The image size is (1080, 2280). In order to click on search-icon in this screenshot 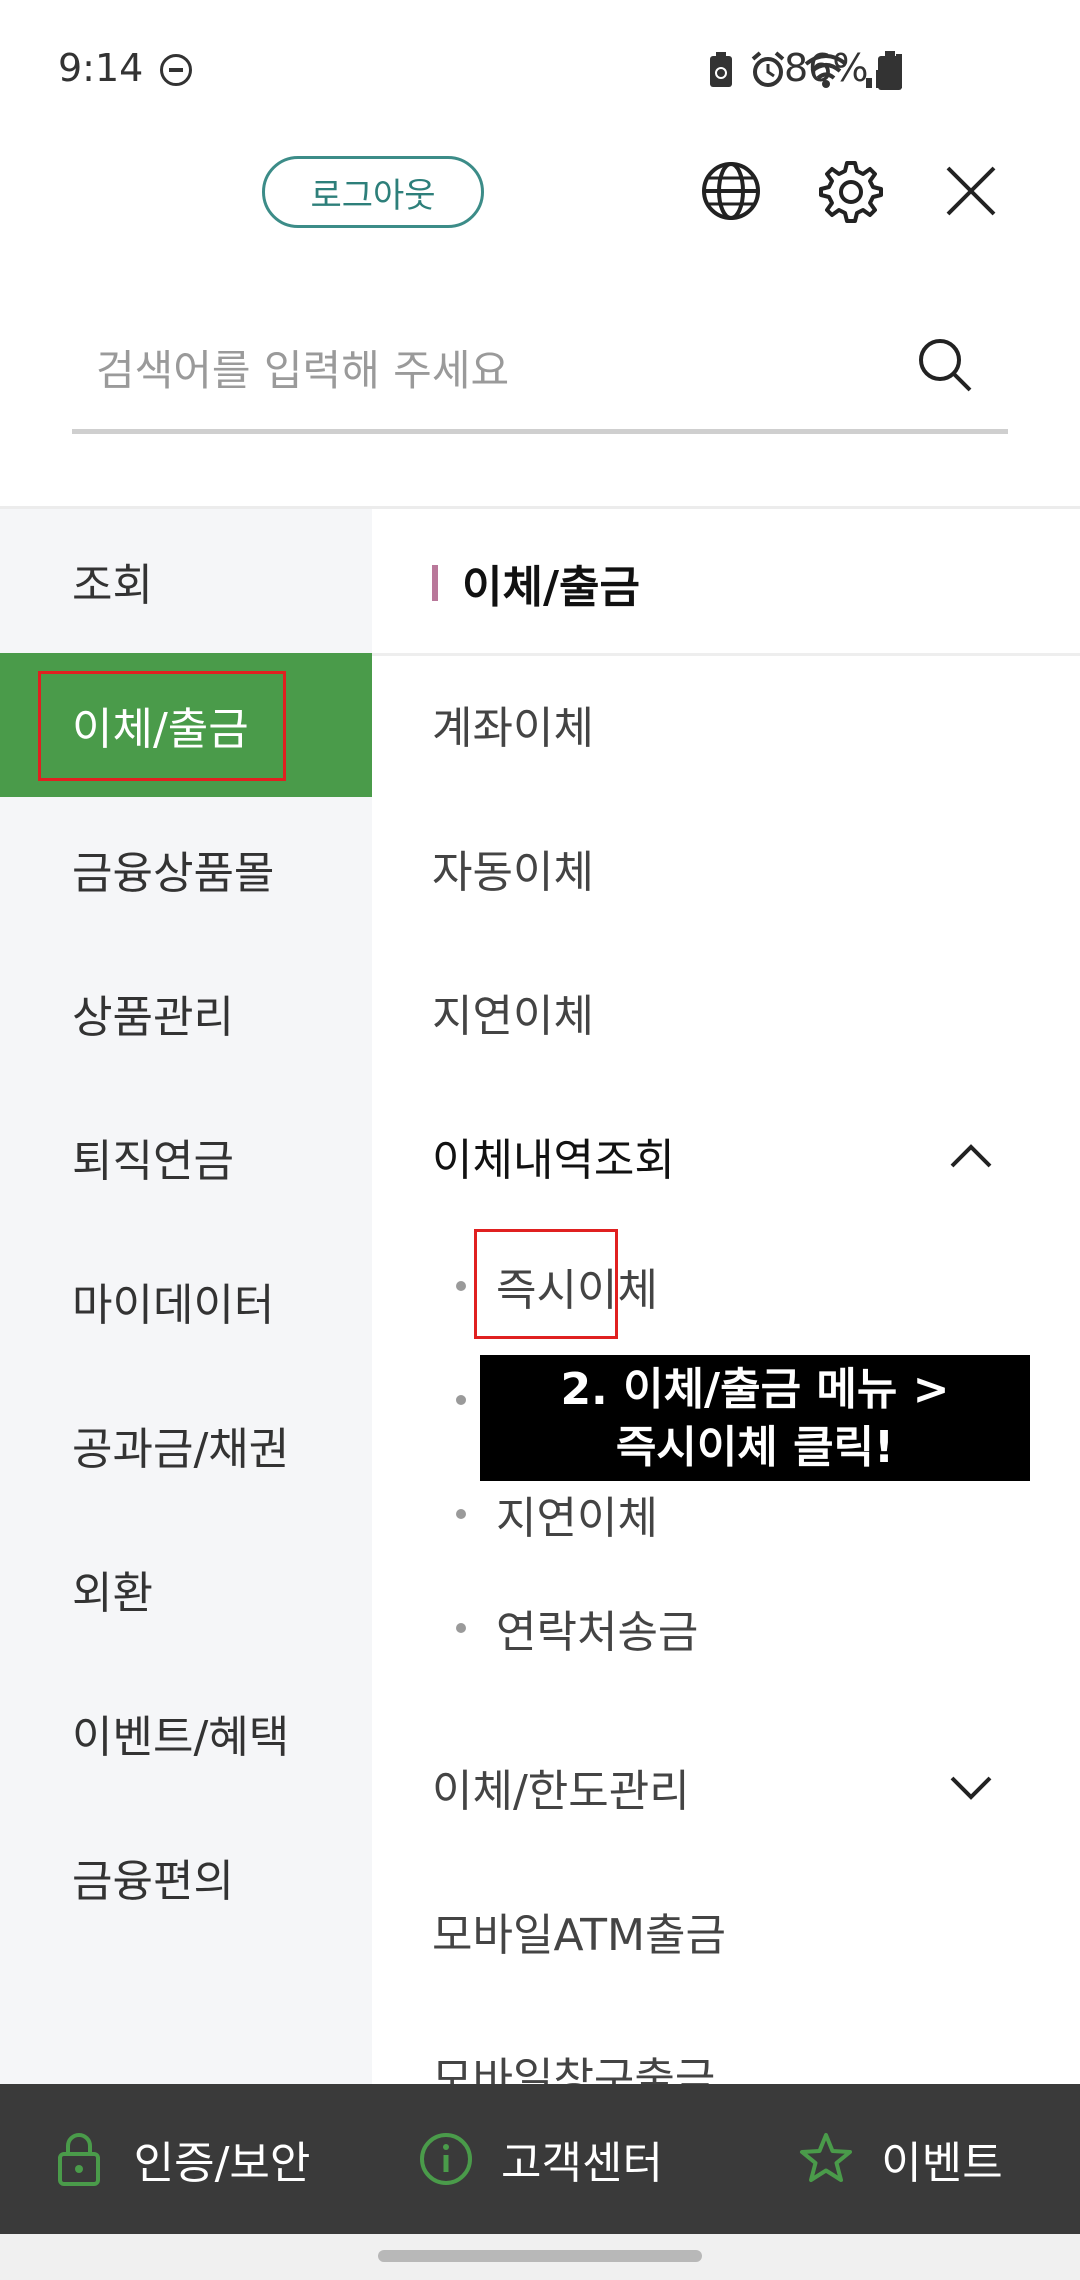, I will do `click(945, 365)`.